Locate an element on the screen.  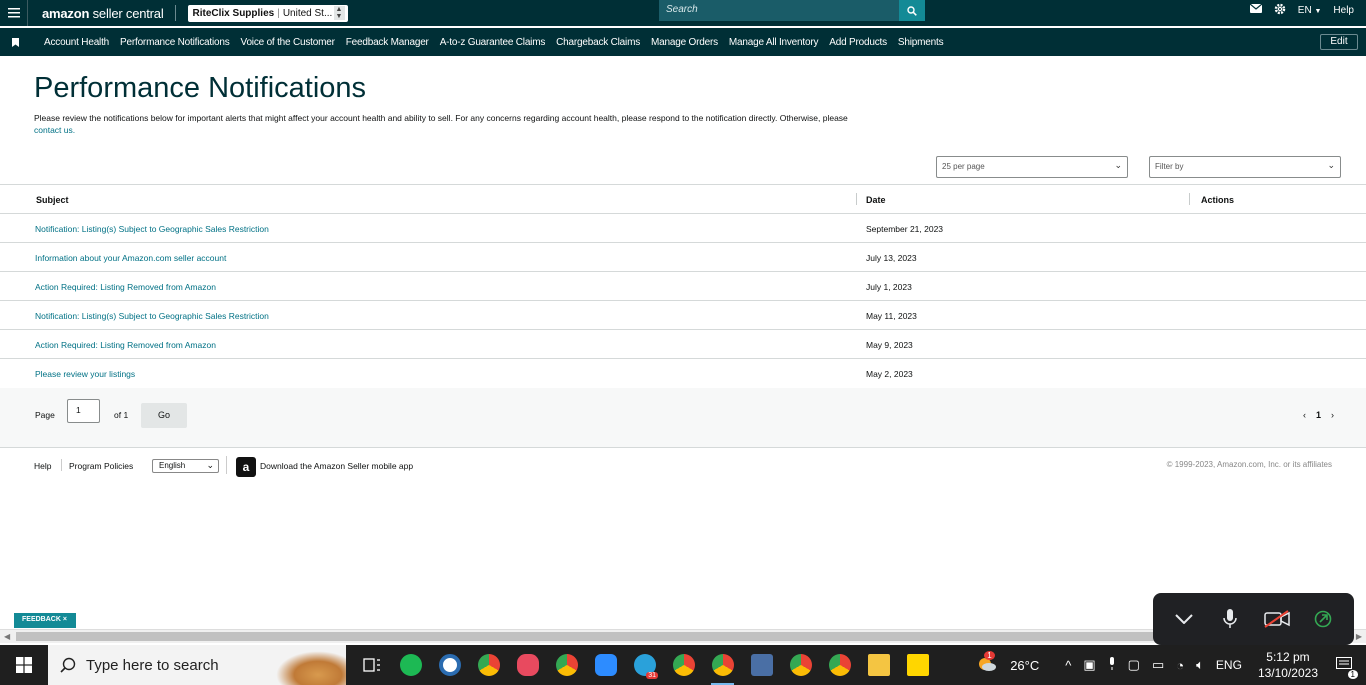
task-view-icon is located at coordinates (371, 665).